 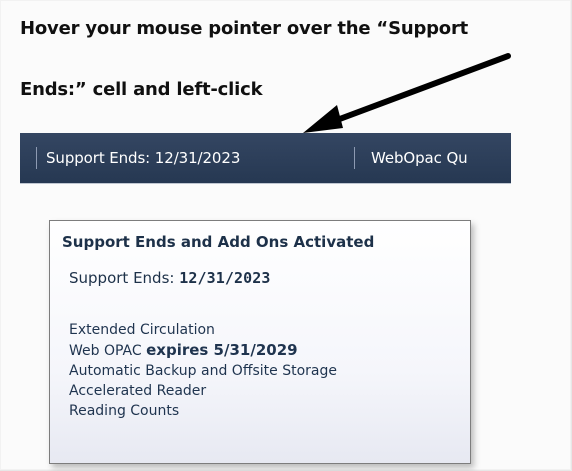 What do you see at coordinates (142, 330) in the screenshot?
I see `addon-extended-circulation: Extended Circulation` at bounding box center [142, 330].